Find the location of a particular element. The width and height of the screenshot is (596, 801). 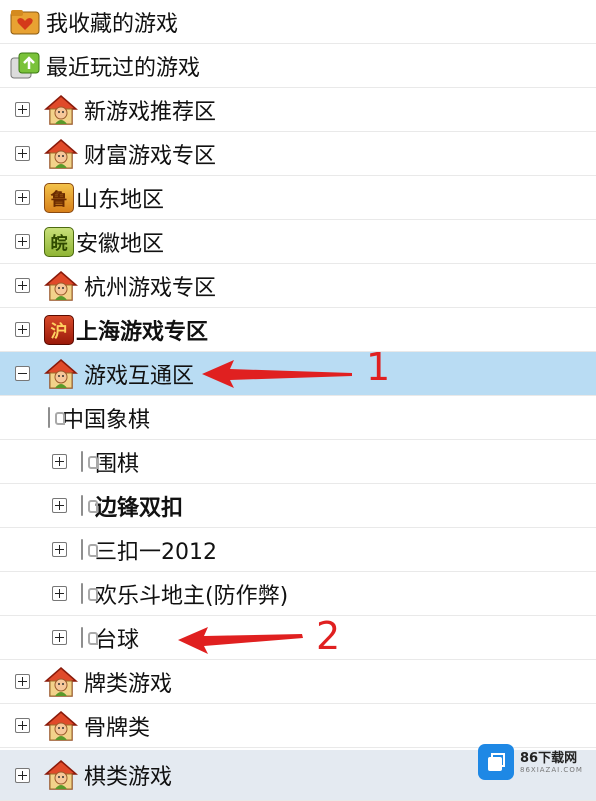

tree-item-label: 边锋双扣 is located at coordinates (139, 508).